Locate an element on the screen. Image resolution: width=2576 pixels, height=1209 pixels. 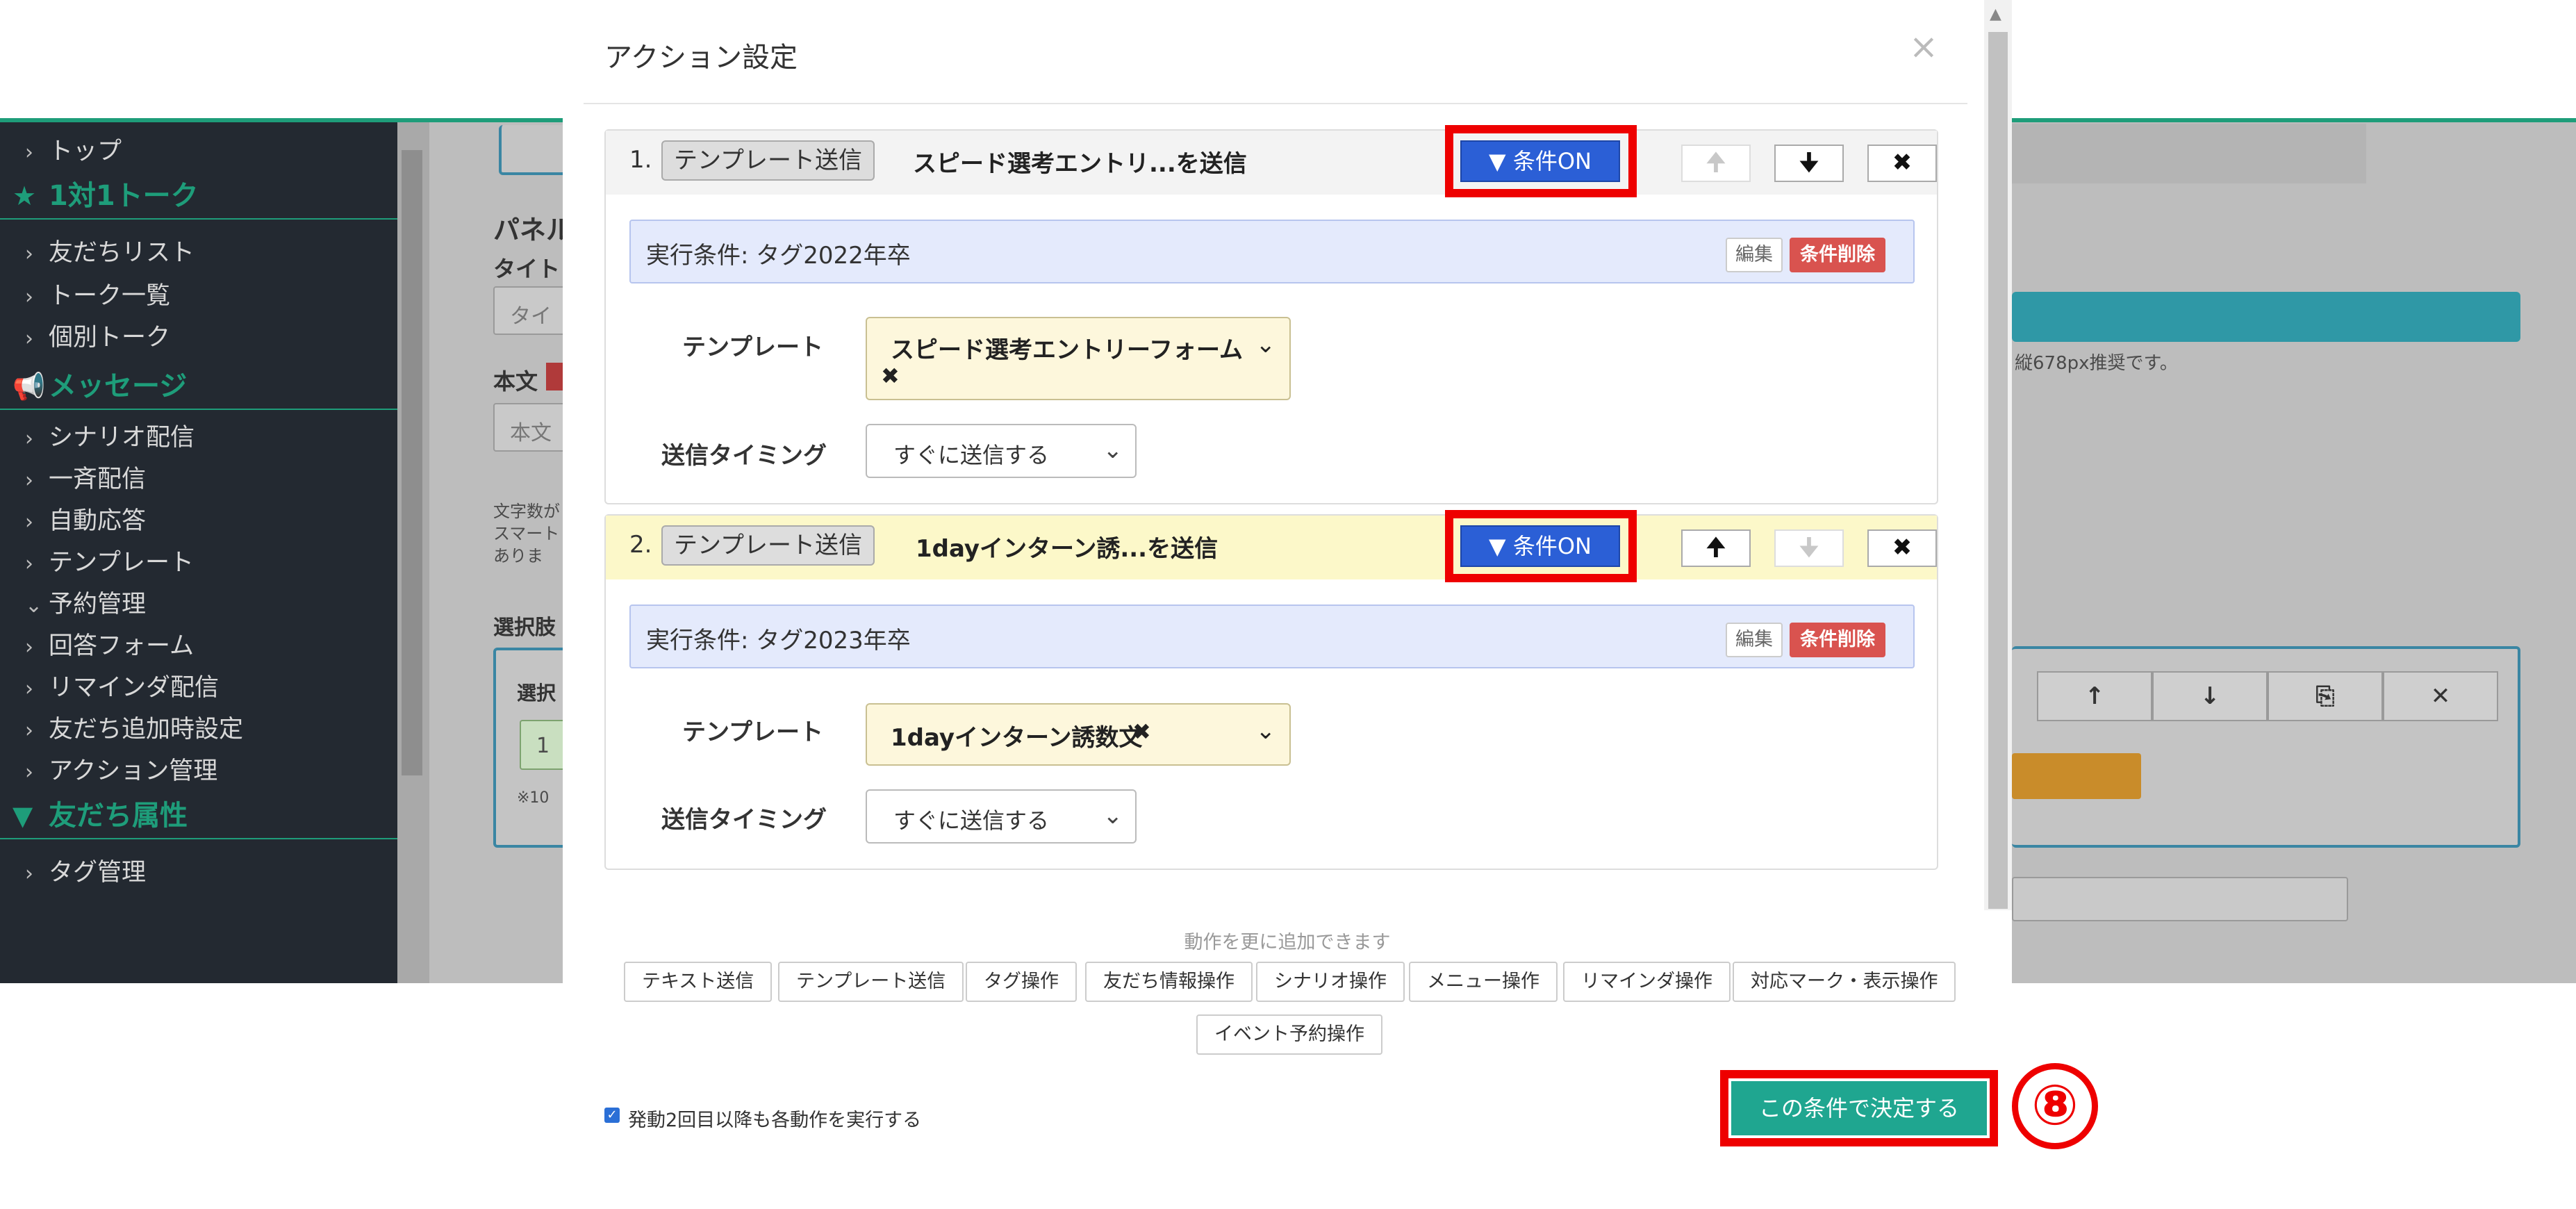
step-marker: ⑧ is located at coordinates (2055, 1106).